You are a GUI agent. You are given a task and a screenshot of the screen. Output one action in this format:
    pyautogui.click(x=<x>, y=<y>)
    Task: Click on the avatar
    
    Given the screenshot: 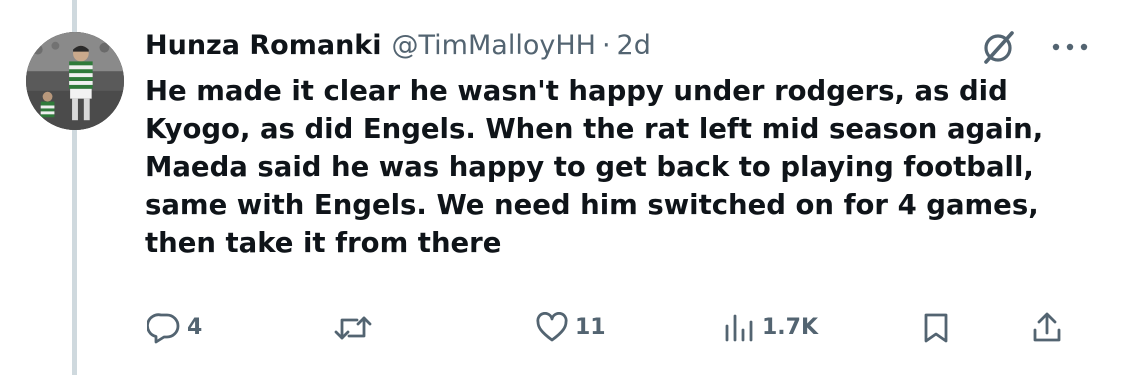 What is the action you would take?
    pyautogui.click(x=75, y=81)
    